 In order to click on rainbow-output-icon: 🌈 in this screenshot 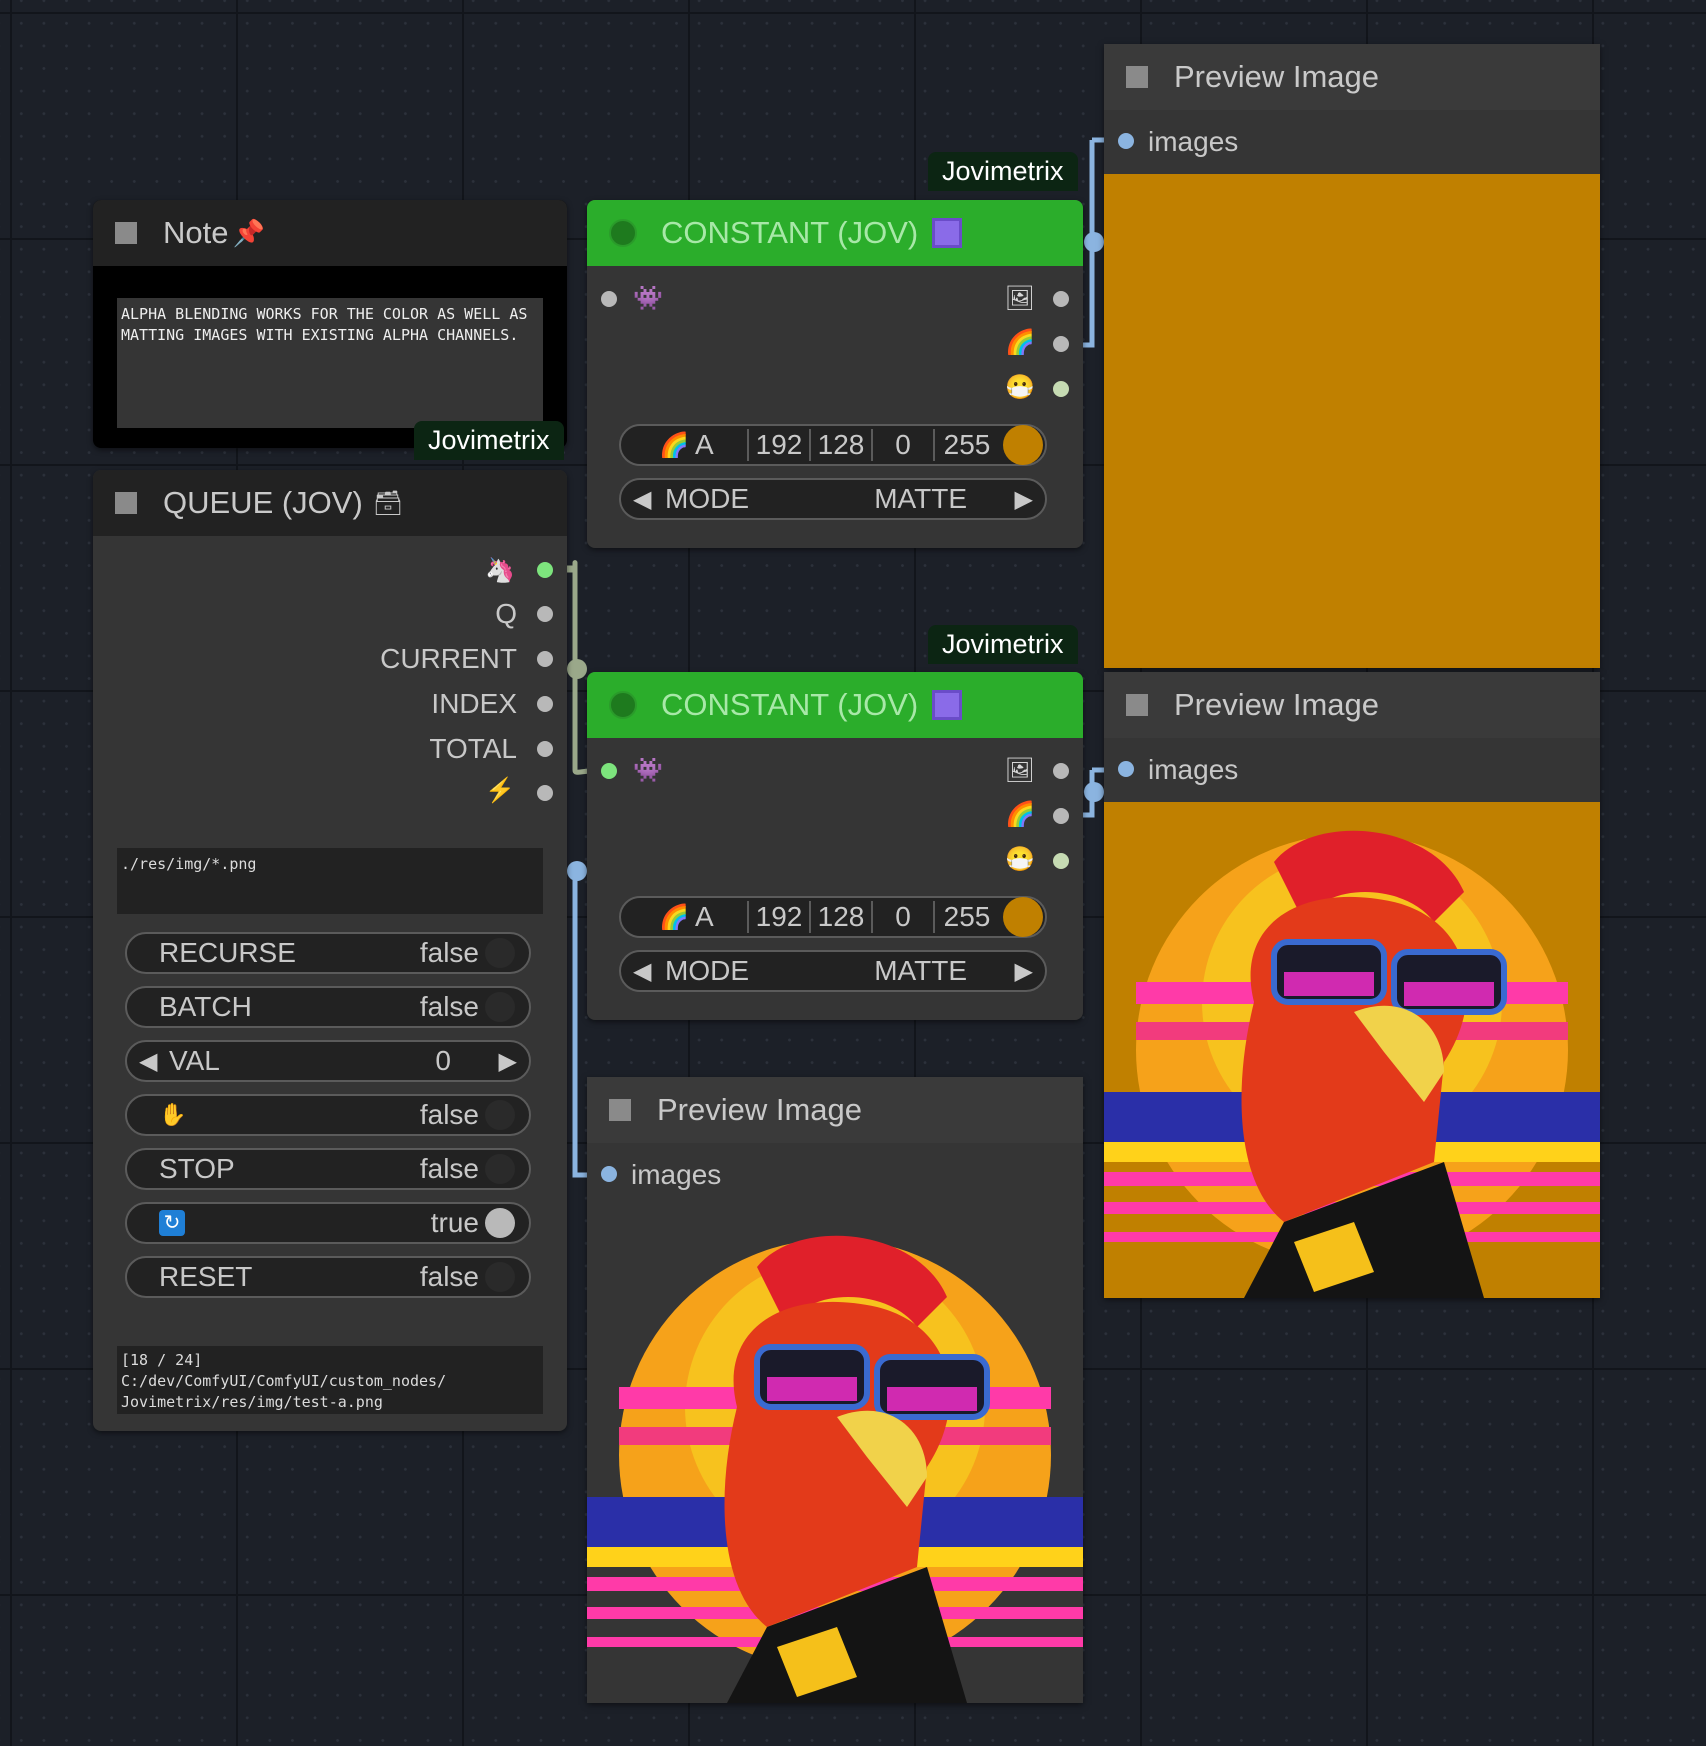, I will do `click(1020, 342)`.